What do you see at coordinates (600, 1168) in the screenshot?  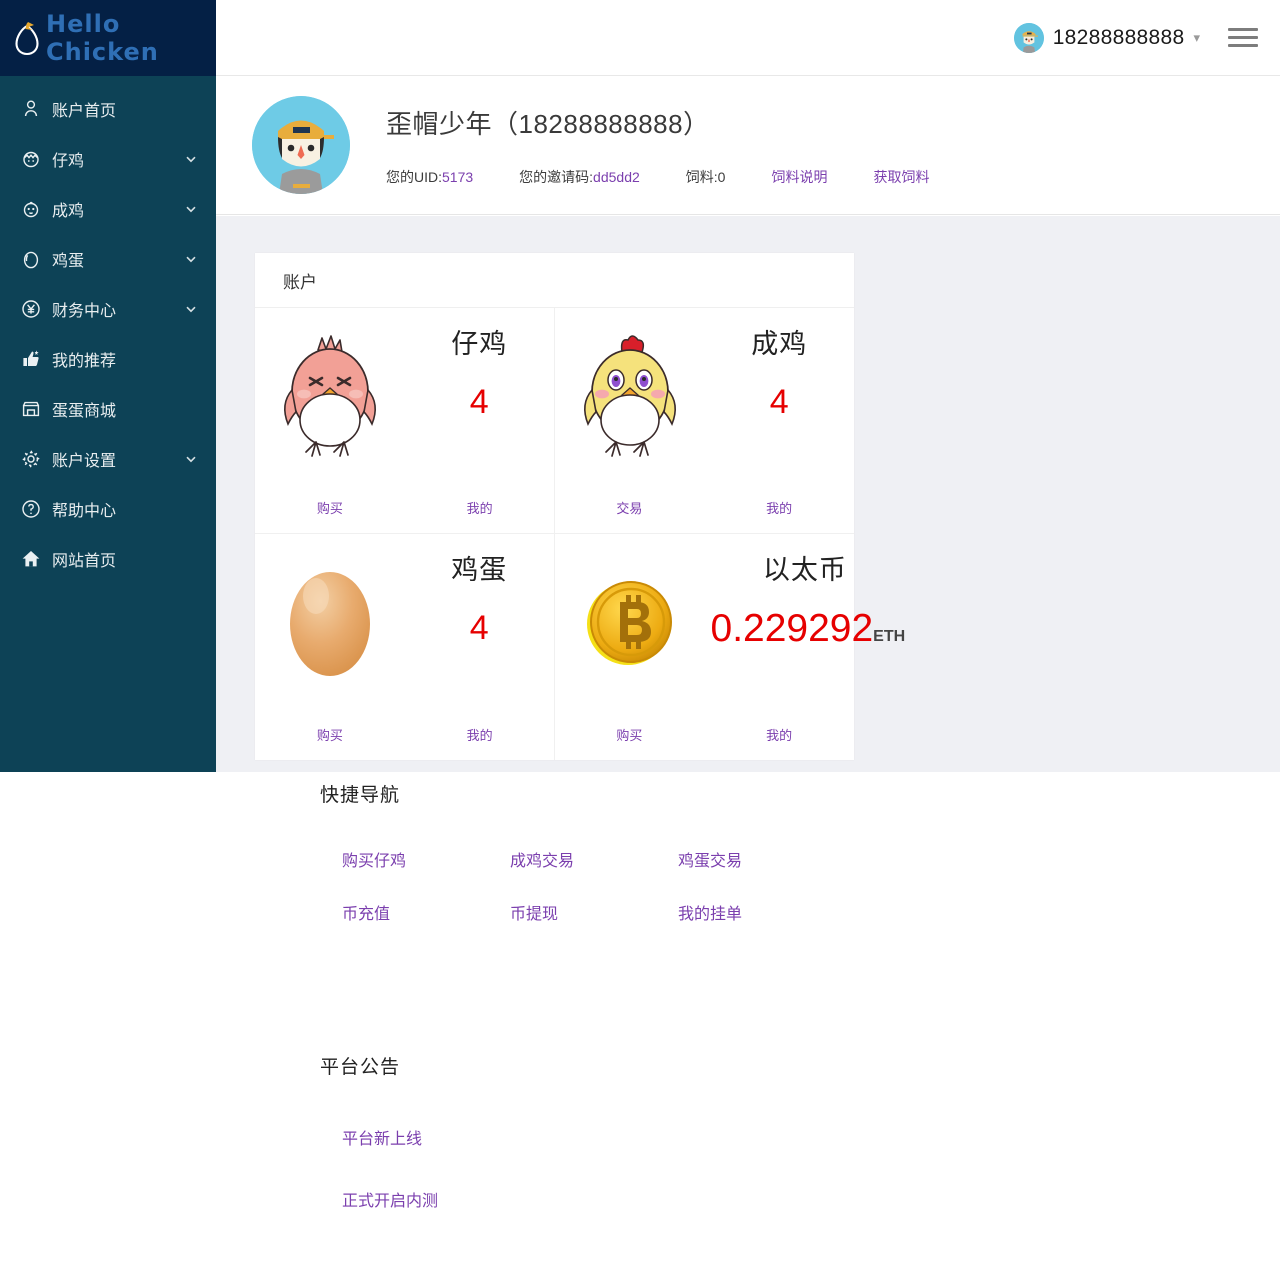 I see `announcements-list: 平台新上线 正式开启内测` at bounding box center [600, 1168].